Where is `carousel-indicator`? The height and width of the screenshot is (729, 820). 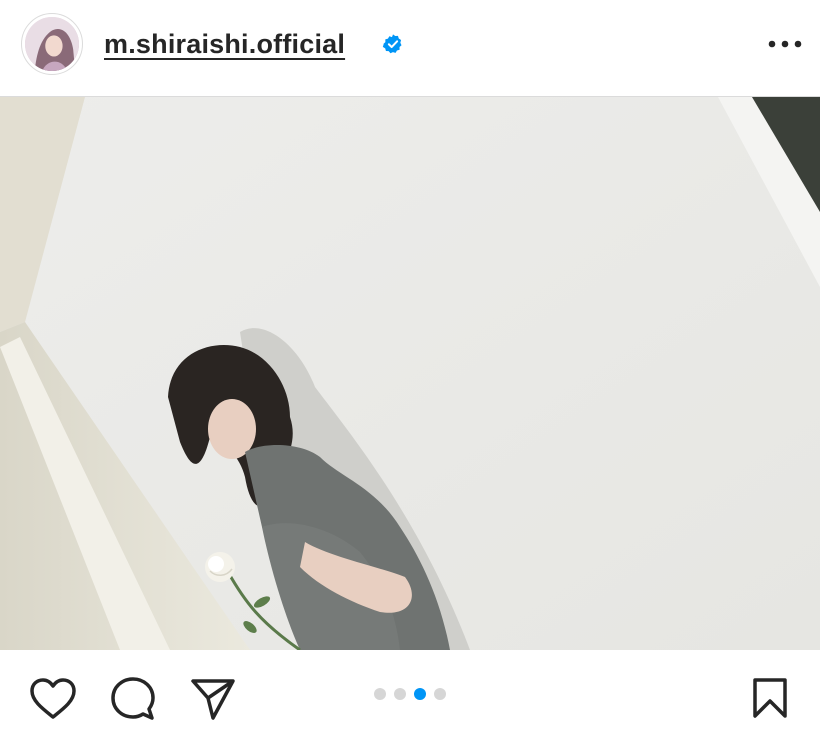 carousel-indicator is located at coordinates (410, 694).